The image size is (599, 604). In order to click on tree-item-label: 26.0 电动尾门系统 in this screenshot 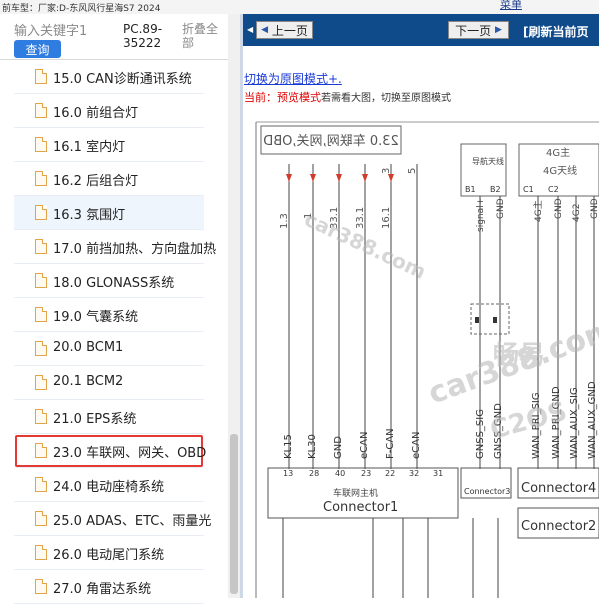, I will do `click(109, 555)`.